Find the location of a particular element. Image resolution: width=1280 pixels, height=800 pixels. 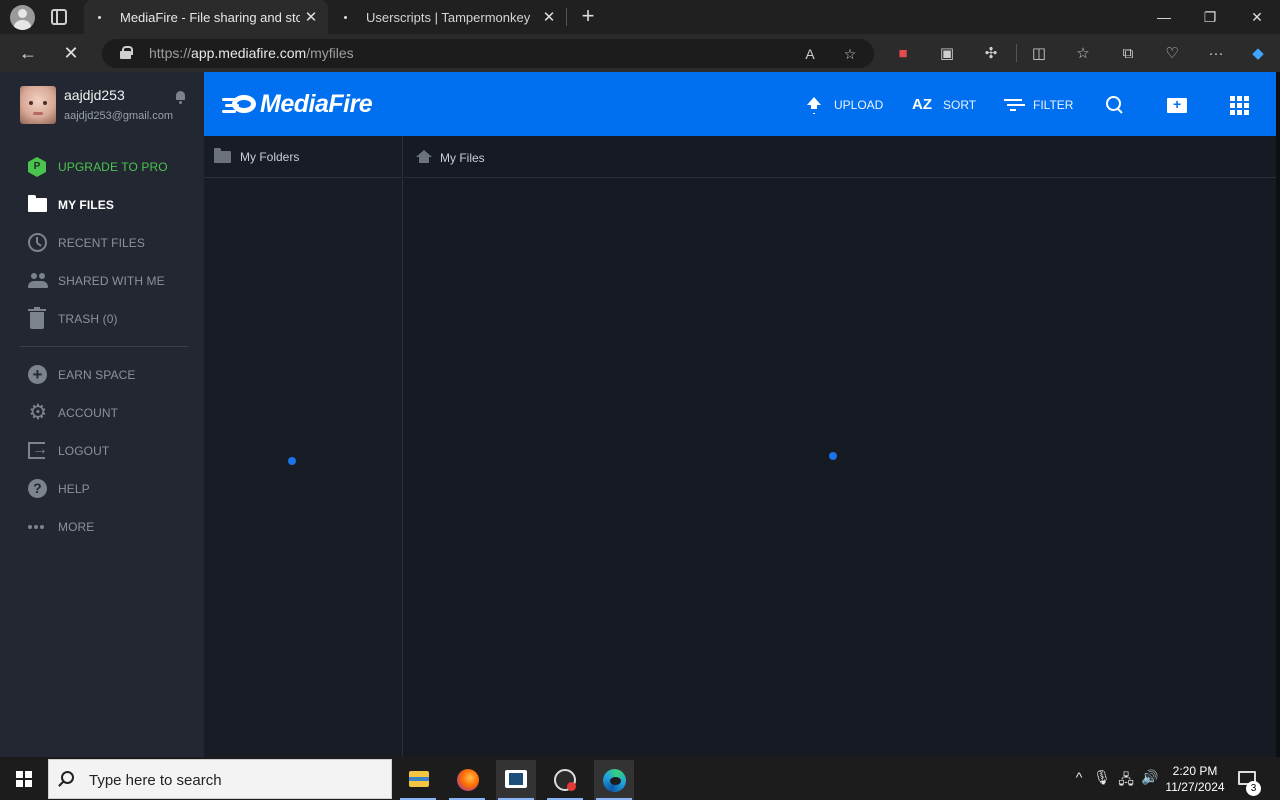

user-email: aajdjd253@gmail.com is located at coordinates (119, 116).